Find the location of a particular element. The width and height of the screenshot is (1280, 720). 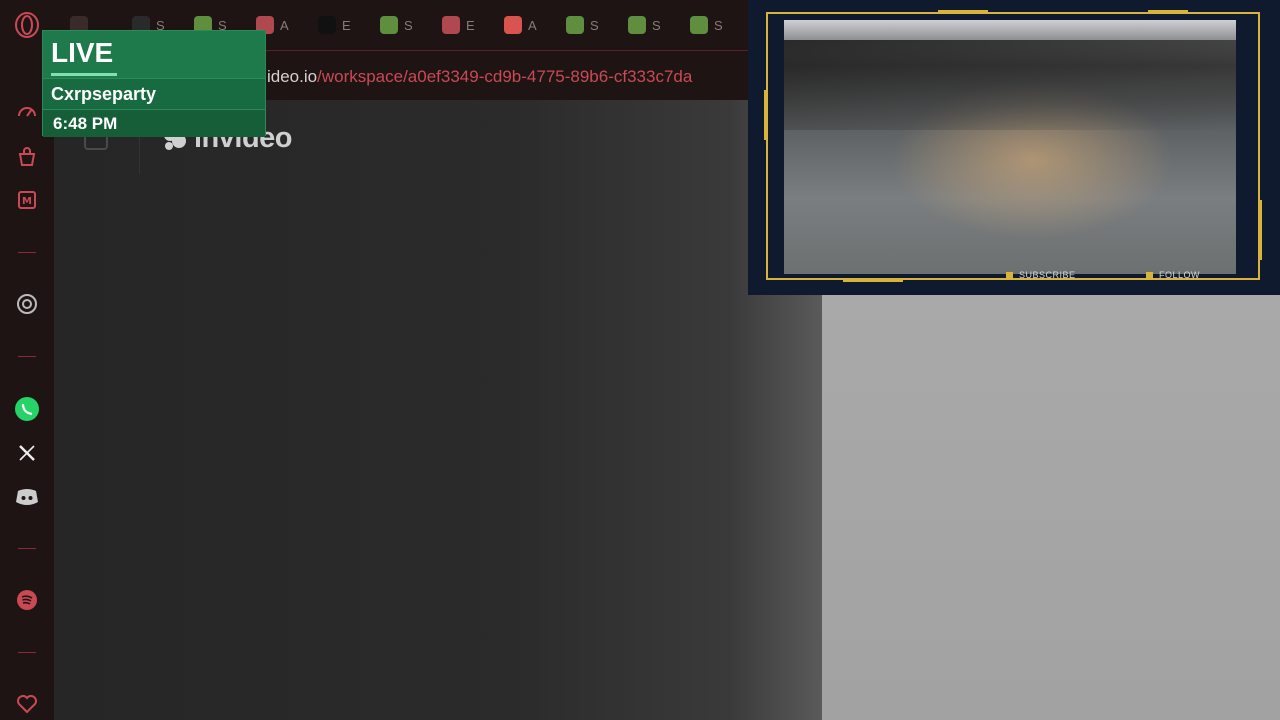

x-twitter-icon is located at coordinates (27, 453).